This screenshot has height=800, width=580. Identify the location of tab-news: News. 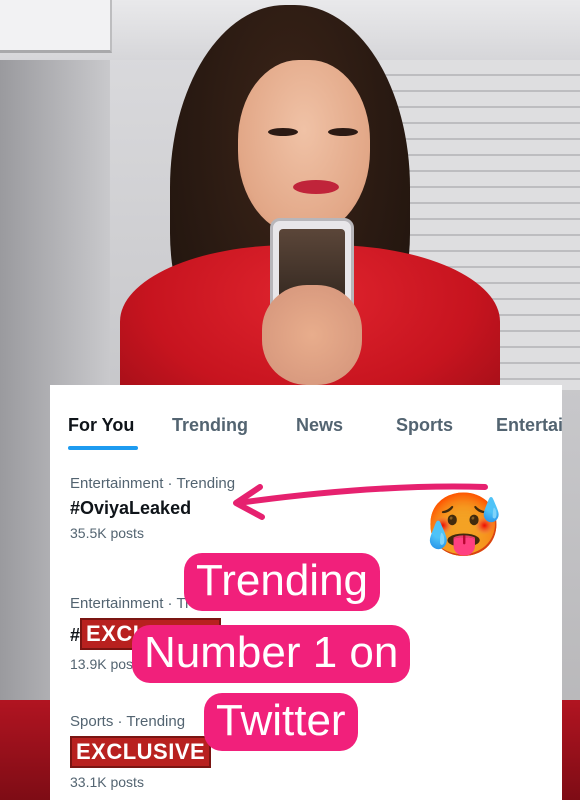
(319, 425).